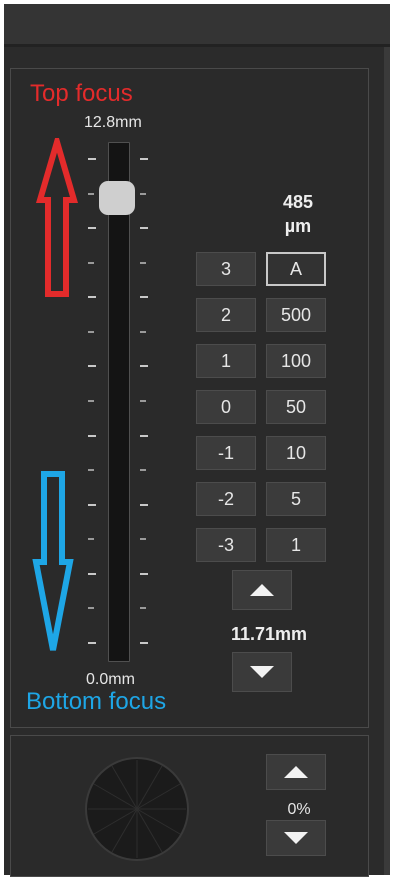  I want to click on step-size-button: 50, so click(296, 407).